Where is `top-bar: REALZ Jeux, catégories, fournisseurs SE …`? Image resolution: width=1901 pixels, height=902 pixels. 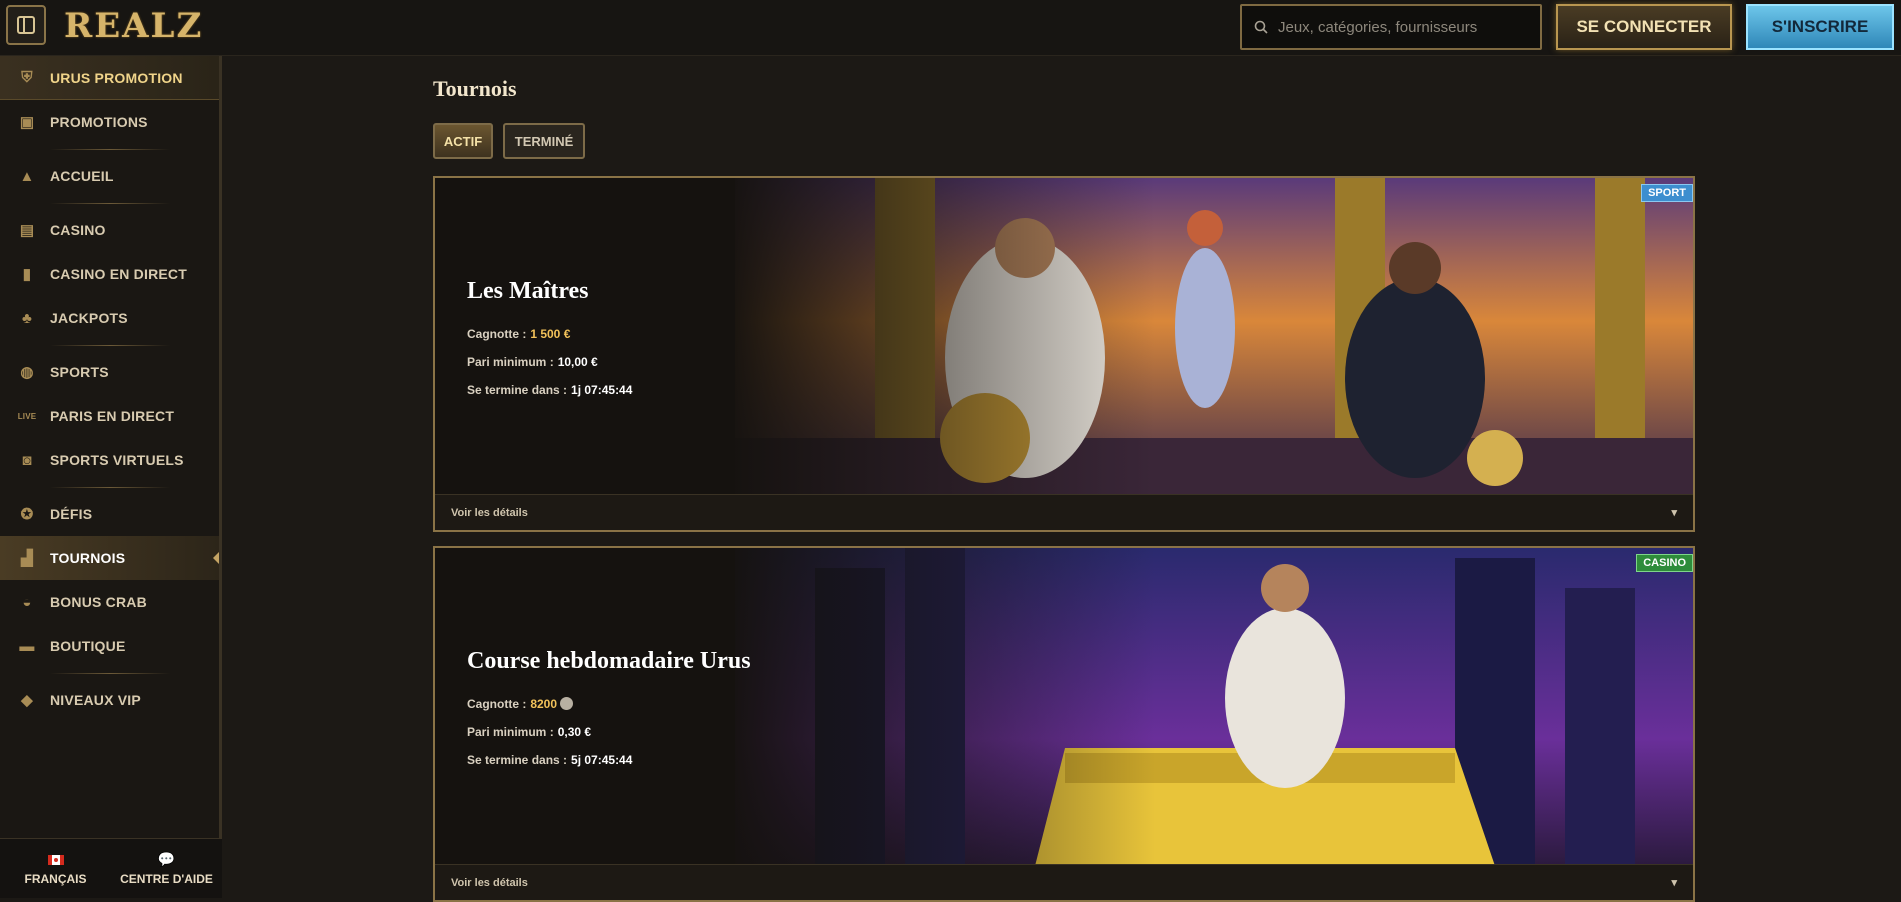 top-bar: REALZ Jeux, catégories, fournisseurs SE … is located at coordinates (950, 28).